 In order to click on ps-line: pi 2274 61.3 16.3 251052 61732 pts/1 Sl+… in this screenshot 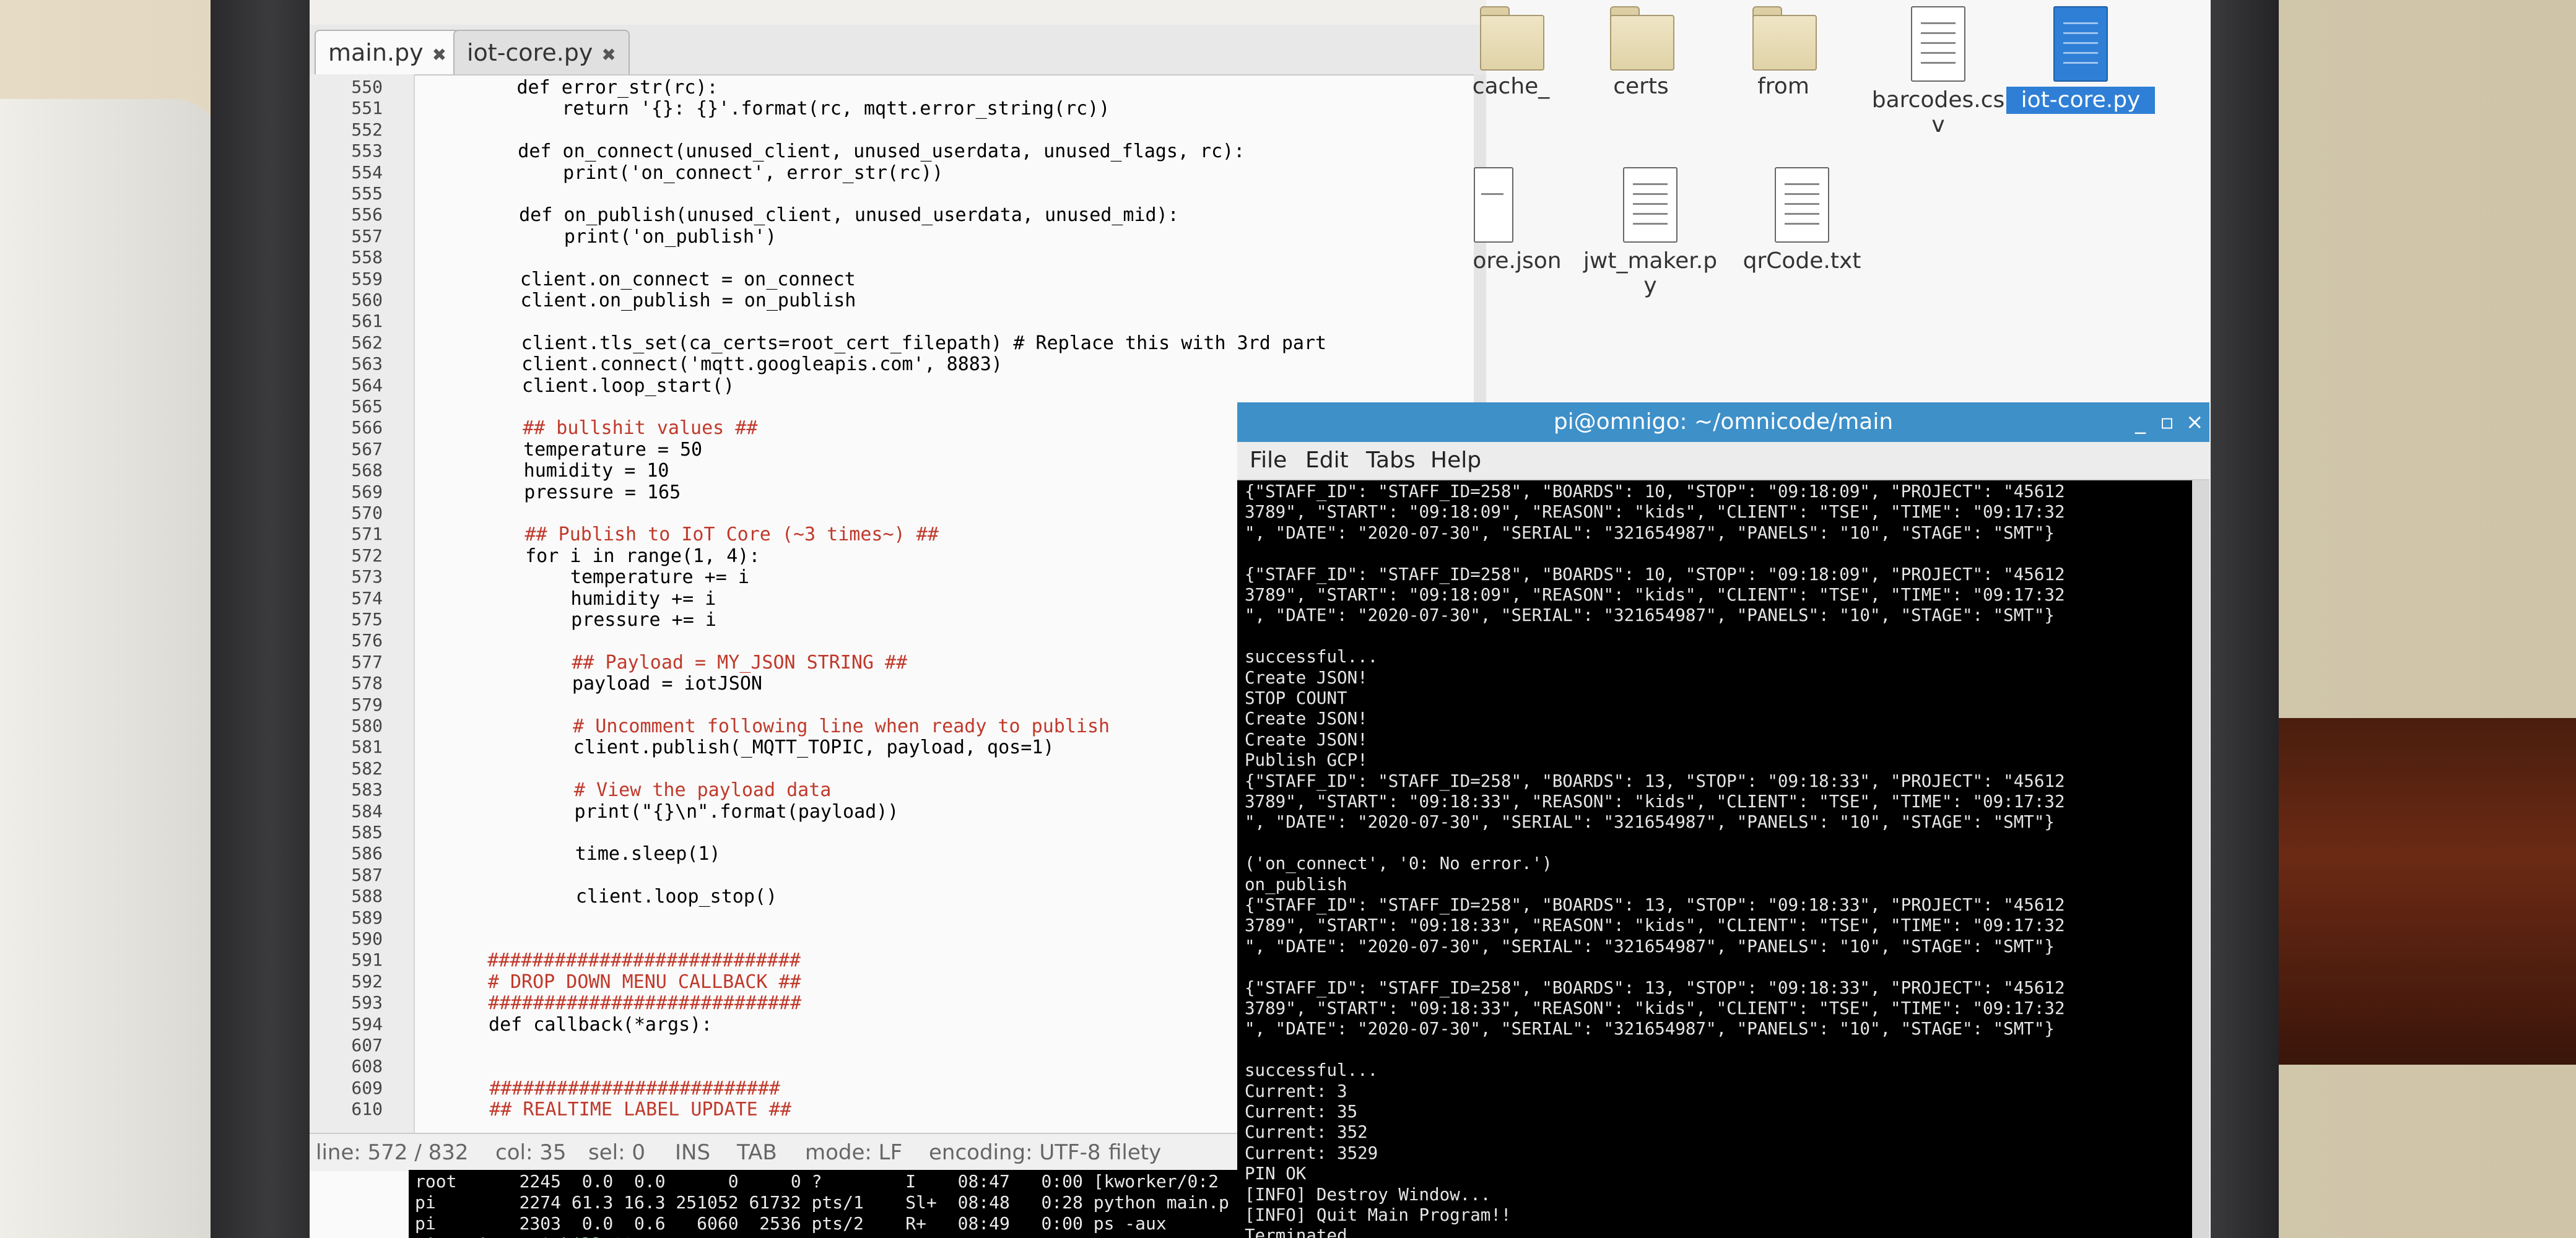, I will do `click(822, 1202)`.